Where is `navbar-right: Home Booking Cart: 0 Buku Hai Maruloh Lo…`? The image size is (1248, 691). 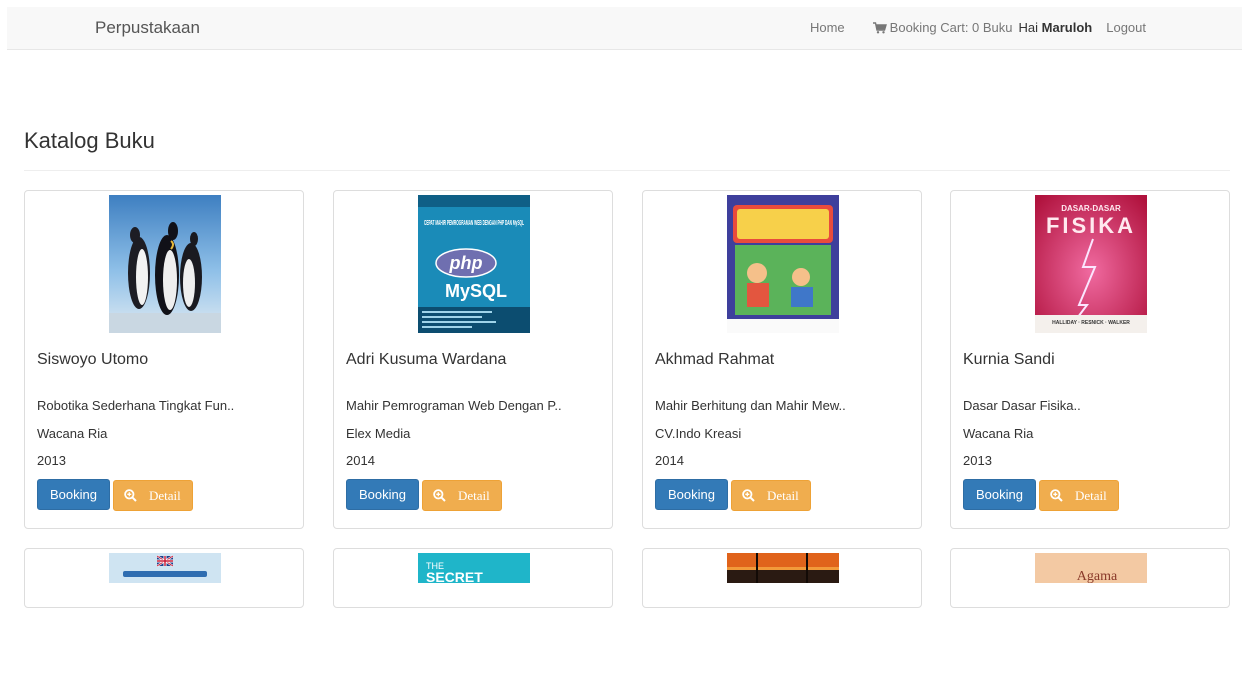 navbar-right: Home Booking Cart: 0 Buku Hai Maruloh Lo… is located at coordinates (968, 27).